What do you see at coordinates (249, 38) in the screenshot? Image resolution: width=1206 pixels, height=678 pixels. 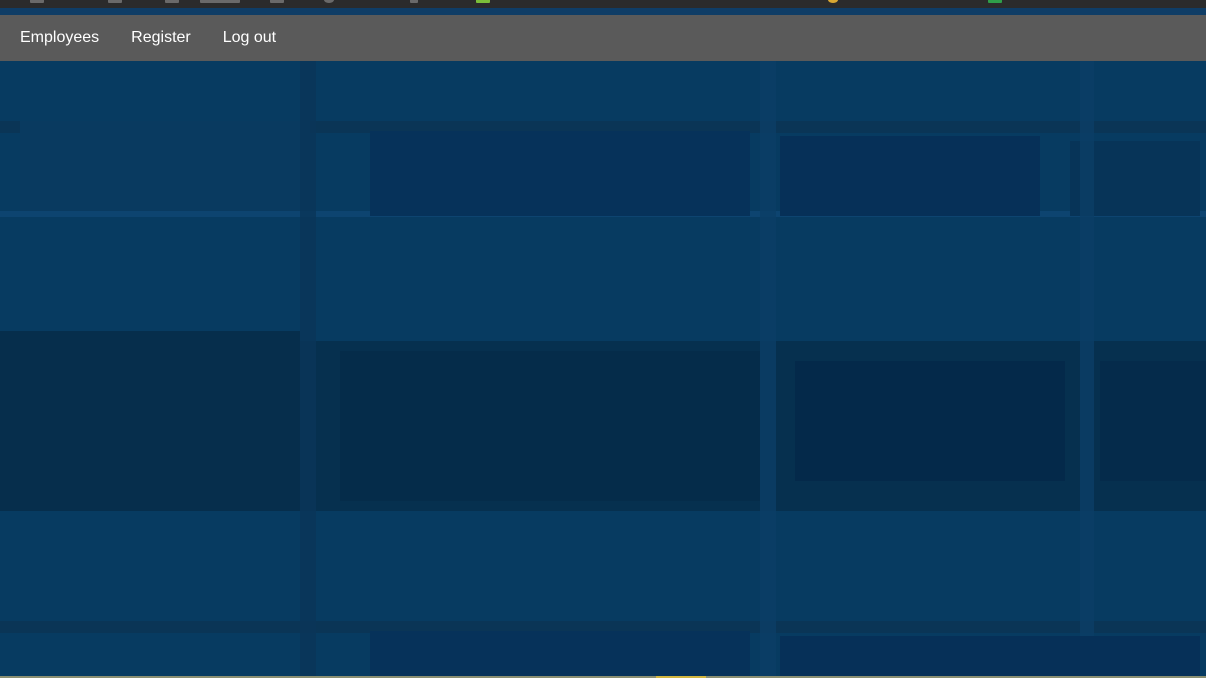 I see `nav-link-log-out: Log out` at bounding box center [249, 38].